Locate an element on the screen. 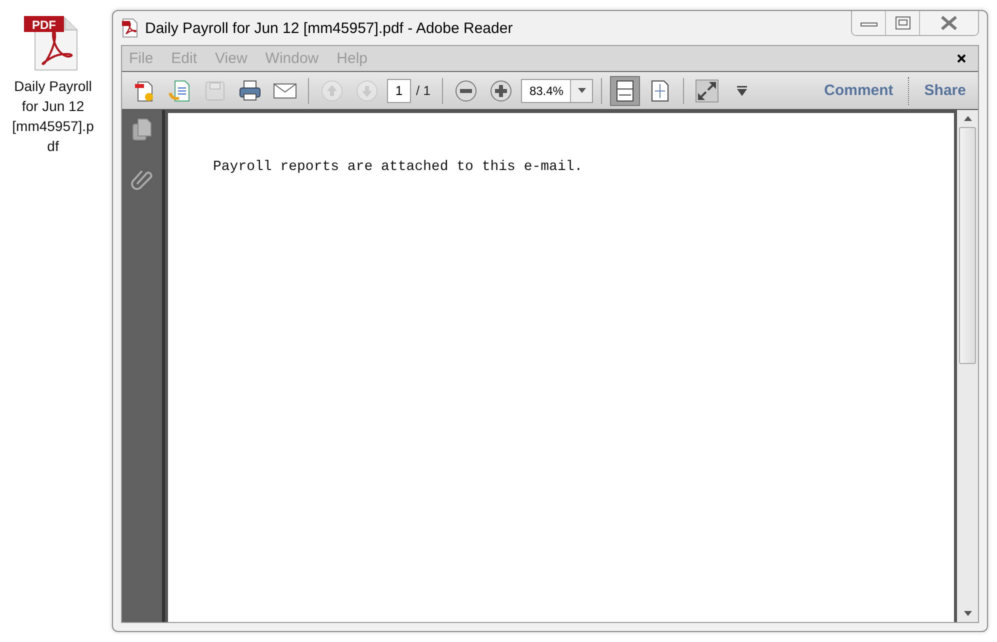  toolbar-link: Share is located at coordinates (945, 90).